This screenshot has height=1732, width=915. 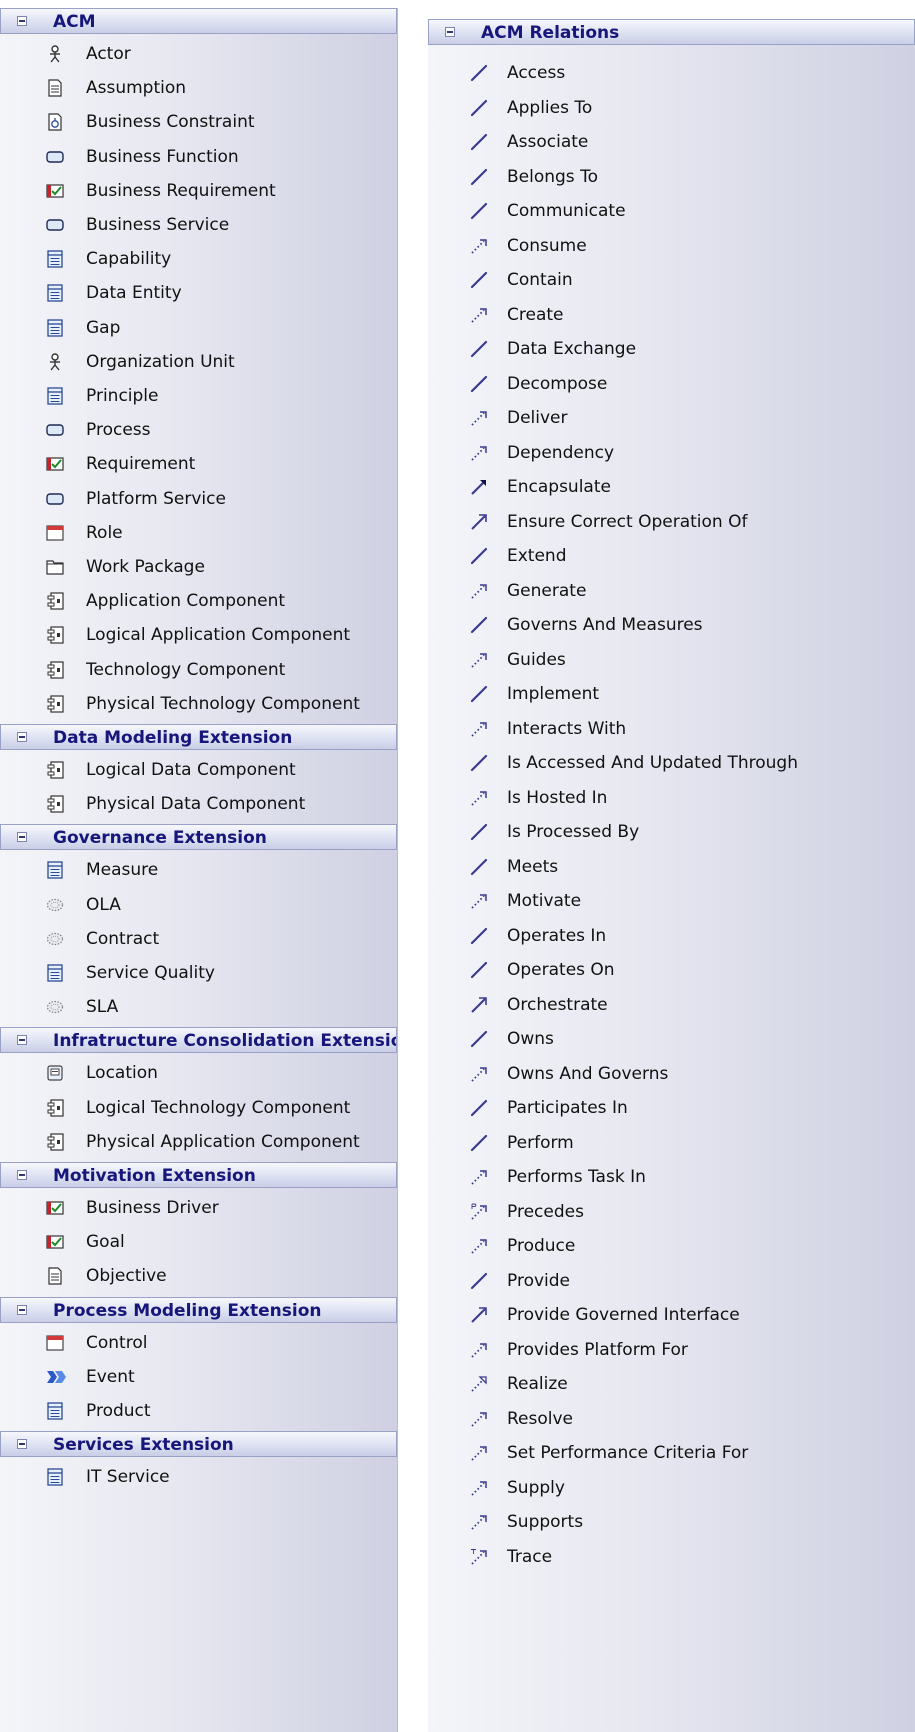 I want to click on toolbox-item-capability: Capability, so click(x=198, y=259).